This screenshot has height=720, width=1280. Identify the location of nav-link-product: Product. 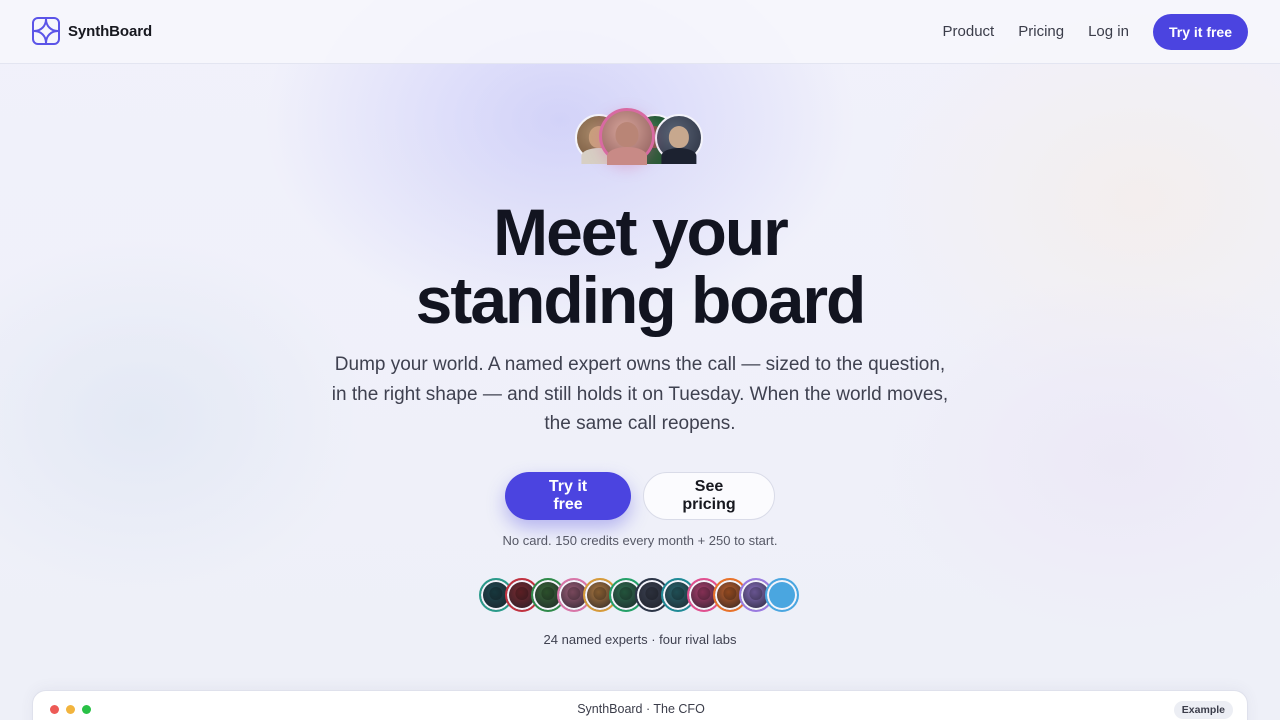
(969, 32).